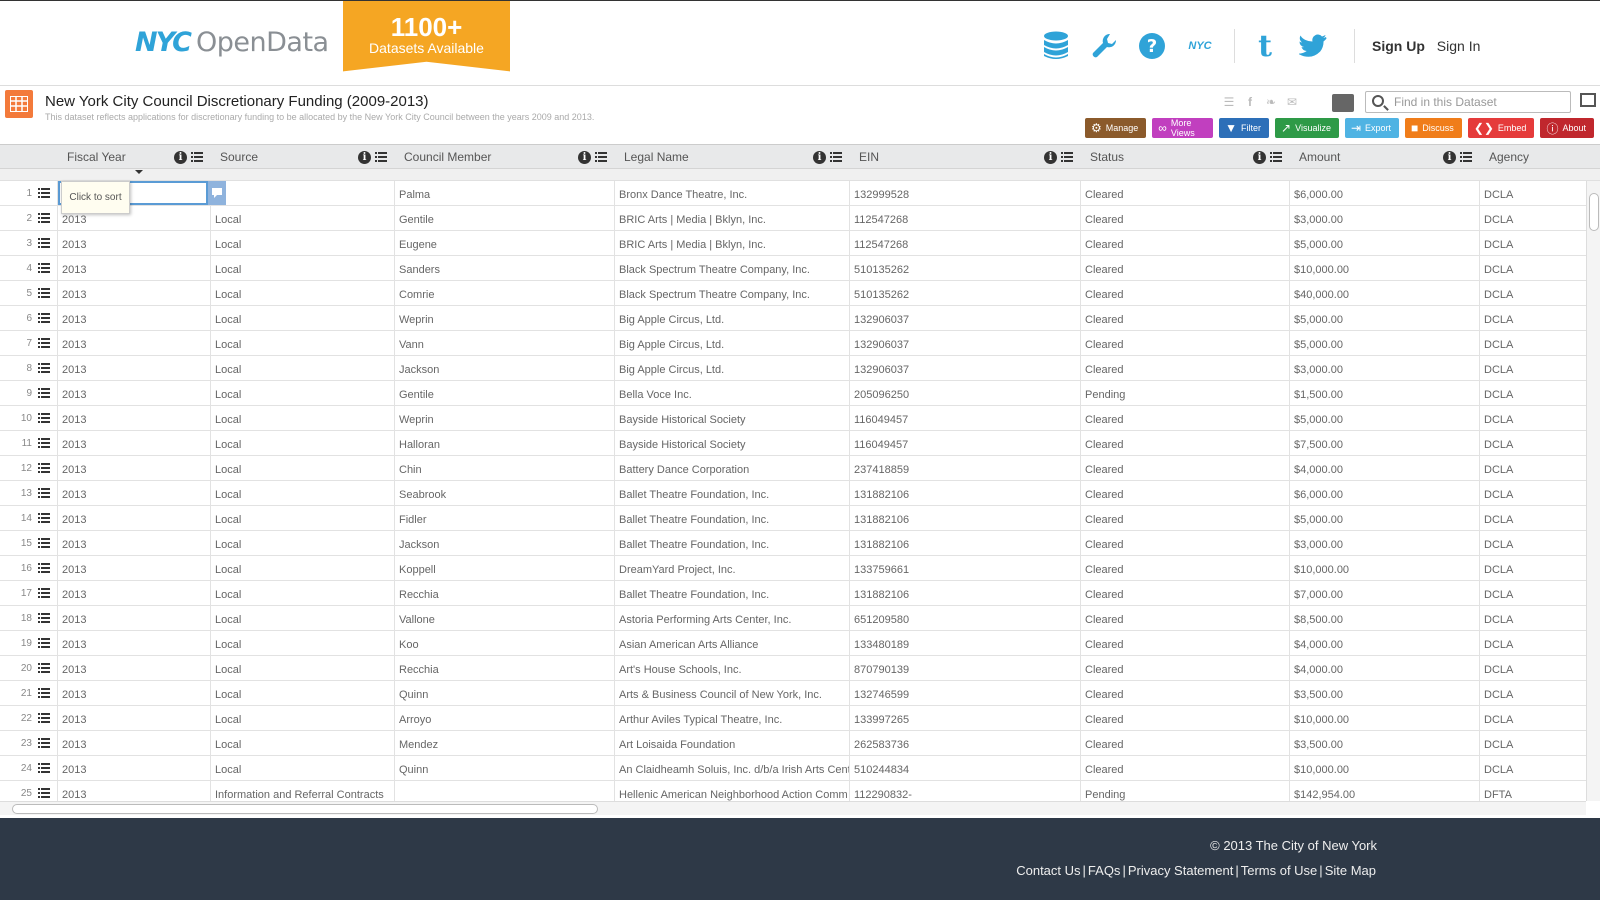 The image size is (1600, 900). I want to click on cell-council-member: Quinn, so click(504, 693).